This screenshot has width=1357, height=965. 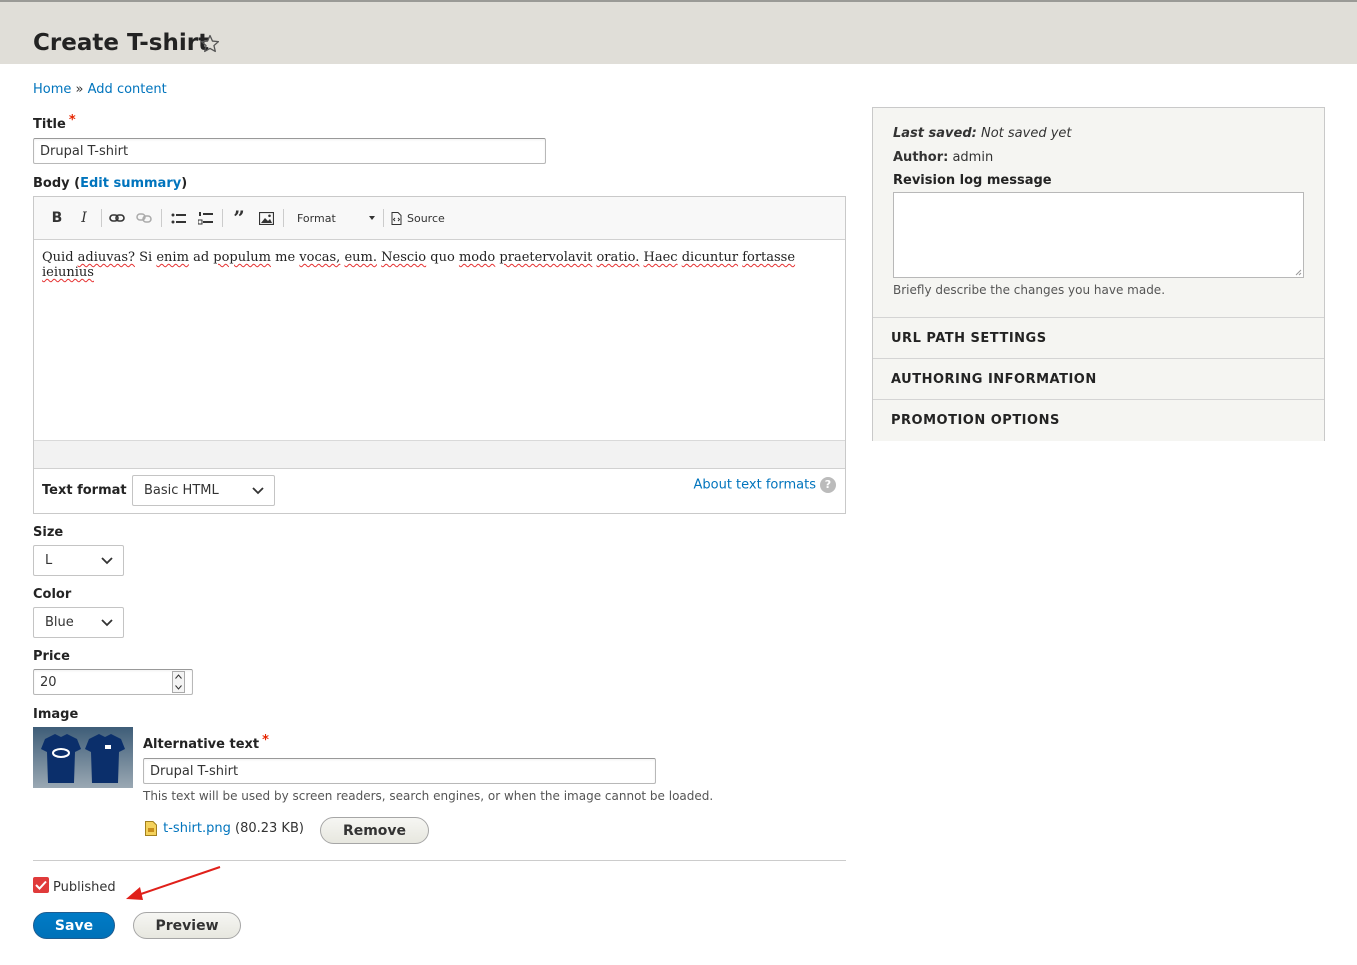 What do you see at coordinates (442, 257) in the screenshot?
I see `editor-word: quo` at bounding box center [442, 257].